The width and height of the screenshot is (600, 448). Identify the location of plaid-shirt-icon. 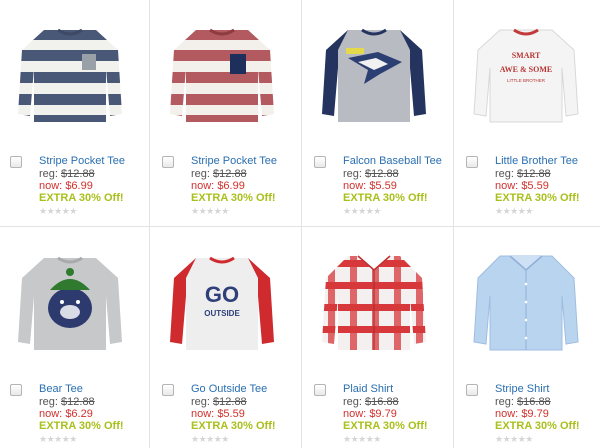
(374, 302).